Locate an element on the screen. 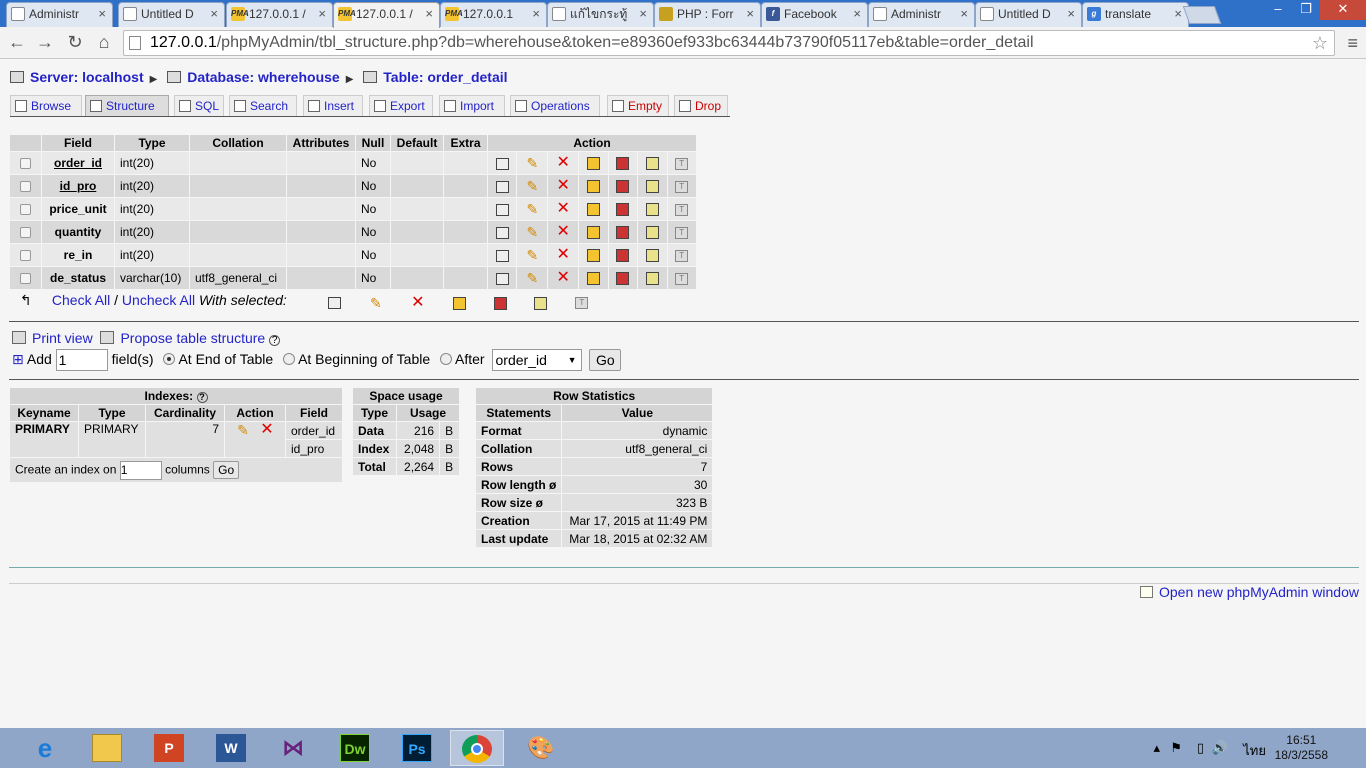 Image resolution: width=1366 pixels, height=768 pixels. home-icon: ⌂ is located at coordinates (104, 43).